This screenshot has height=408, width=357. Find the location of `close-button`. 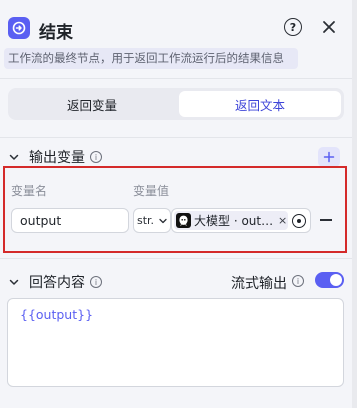

close-button is located at coordinates (329, 27).